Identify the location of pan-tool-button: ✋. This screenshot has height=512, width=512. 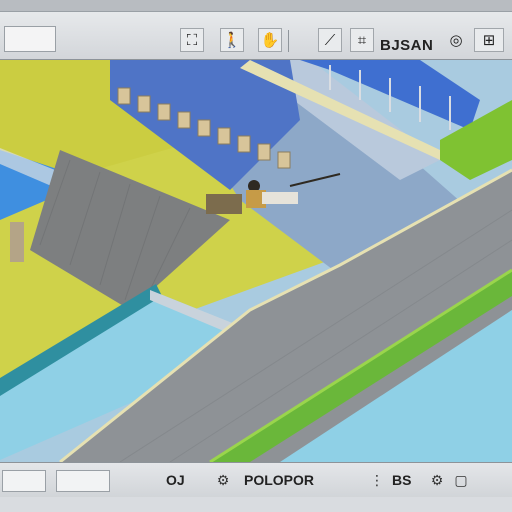
(270, 40).